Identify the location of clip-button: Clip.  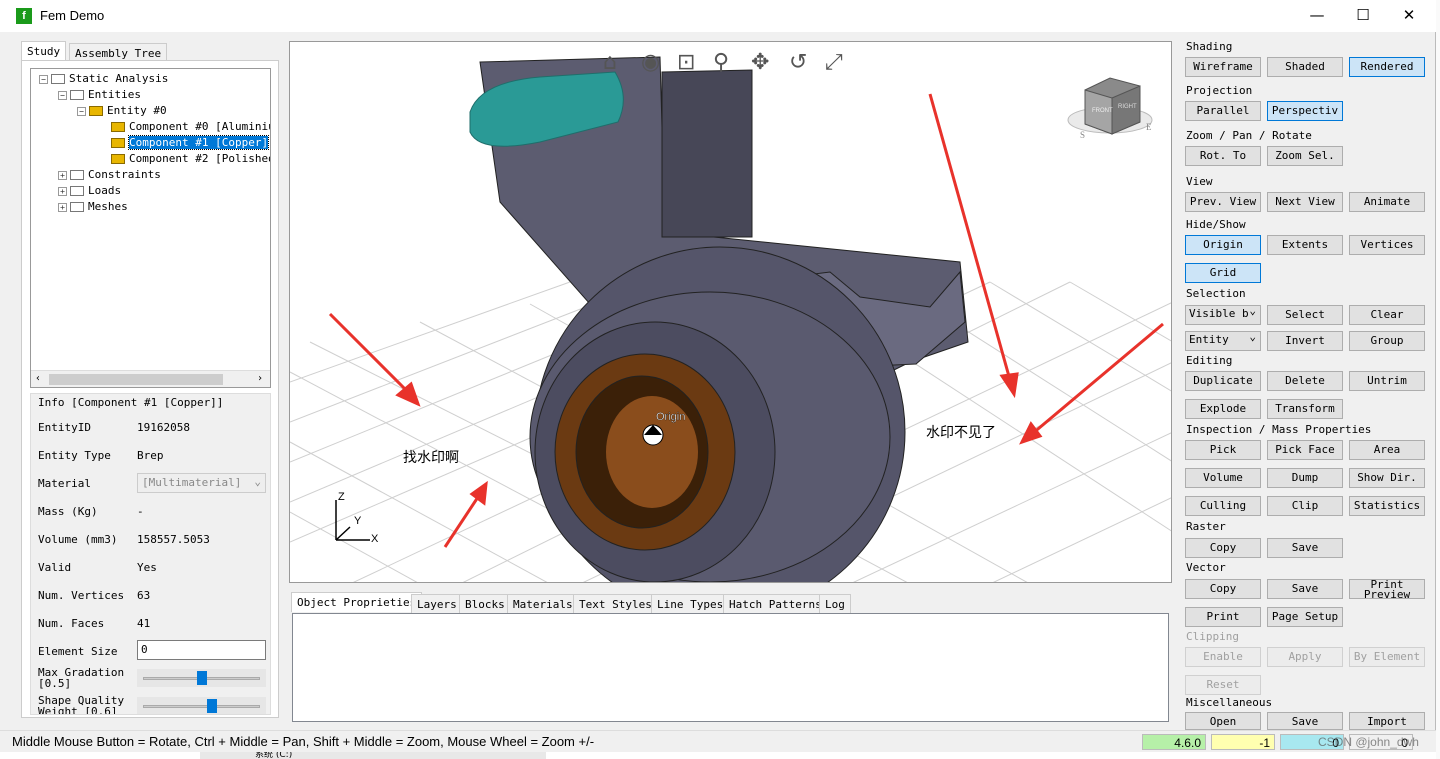
(1305, 506).